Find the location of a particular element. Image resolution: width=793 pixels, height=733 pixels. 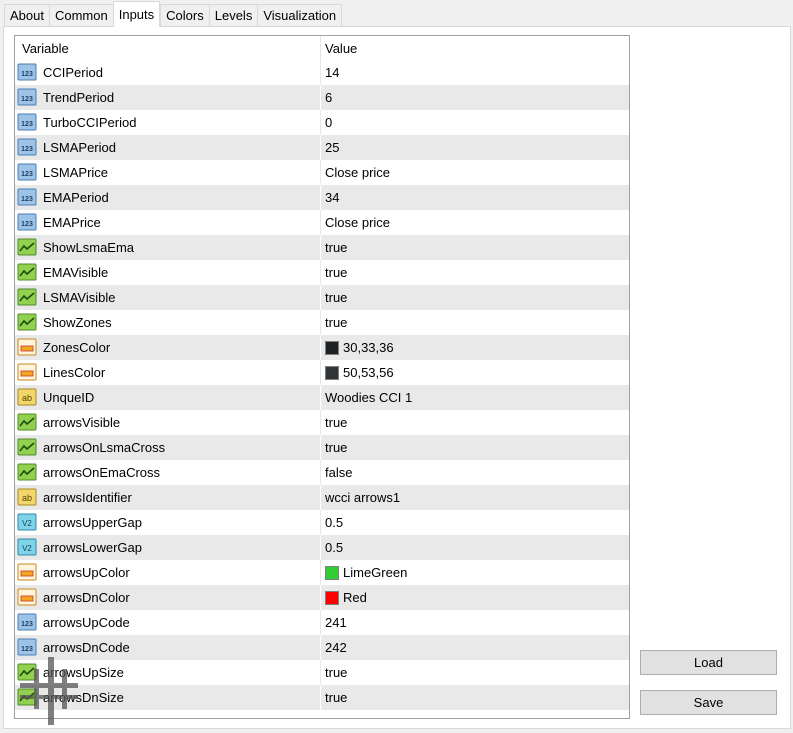

variable-name: EMAVisible is located at coordinates (76, 272).